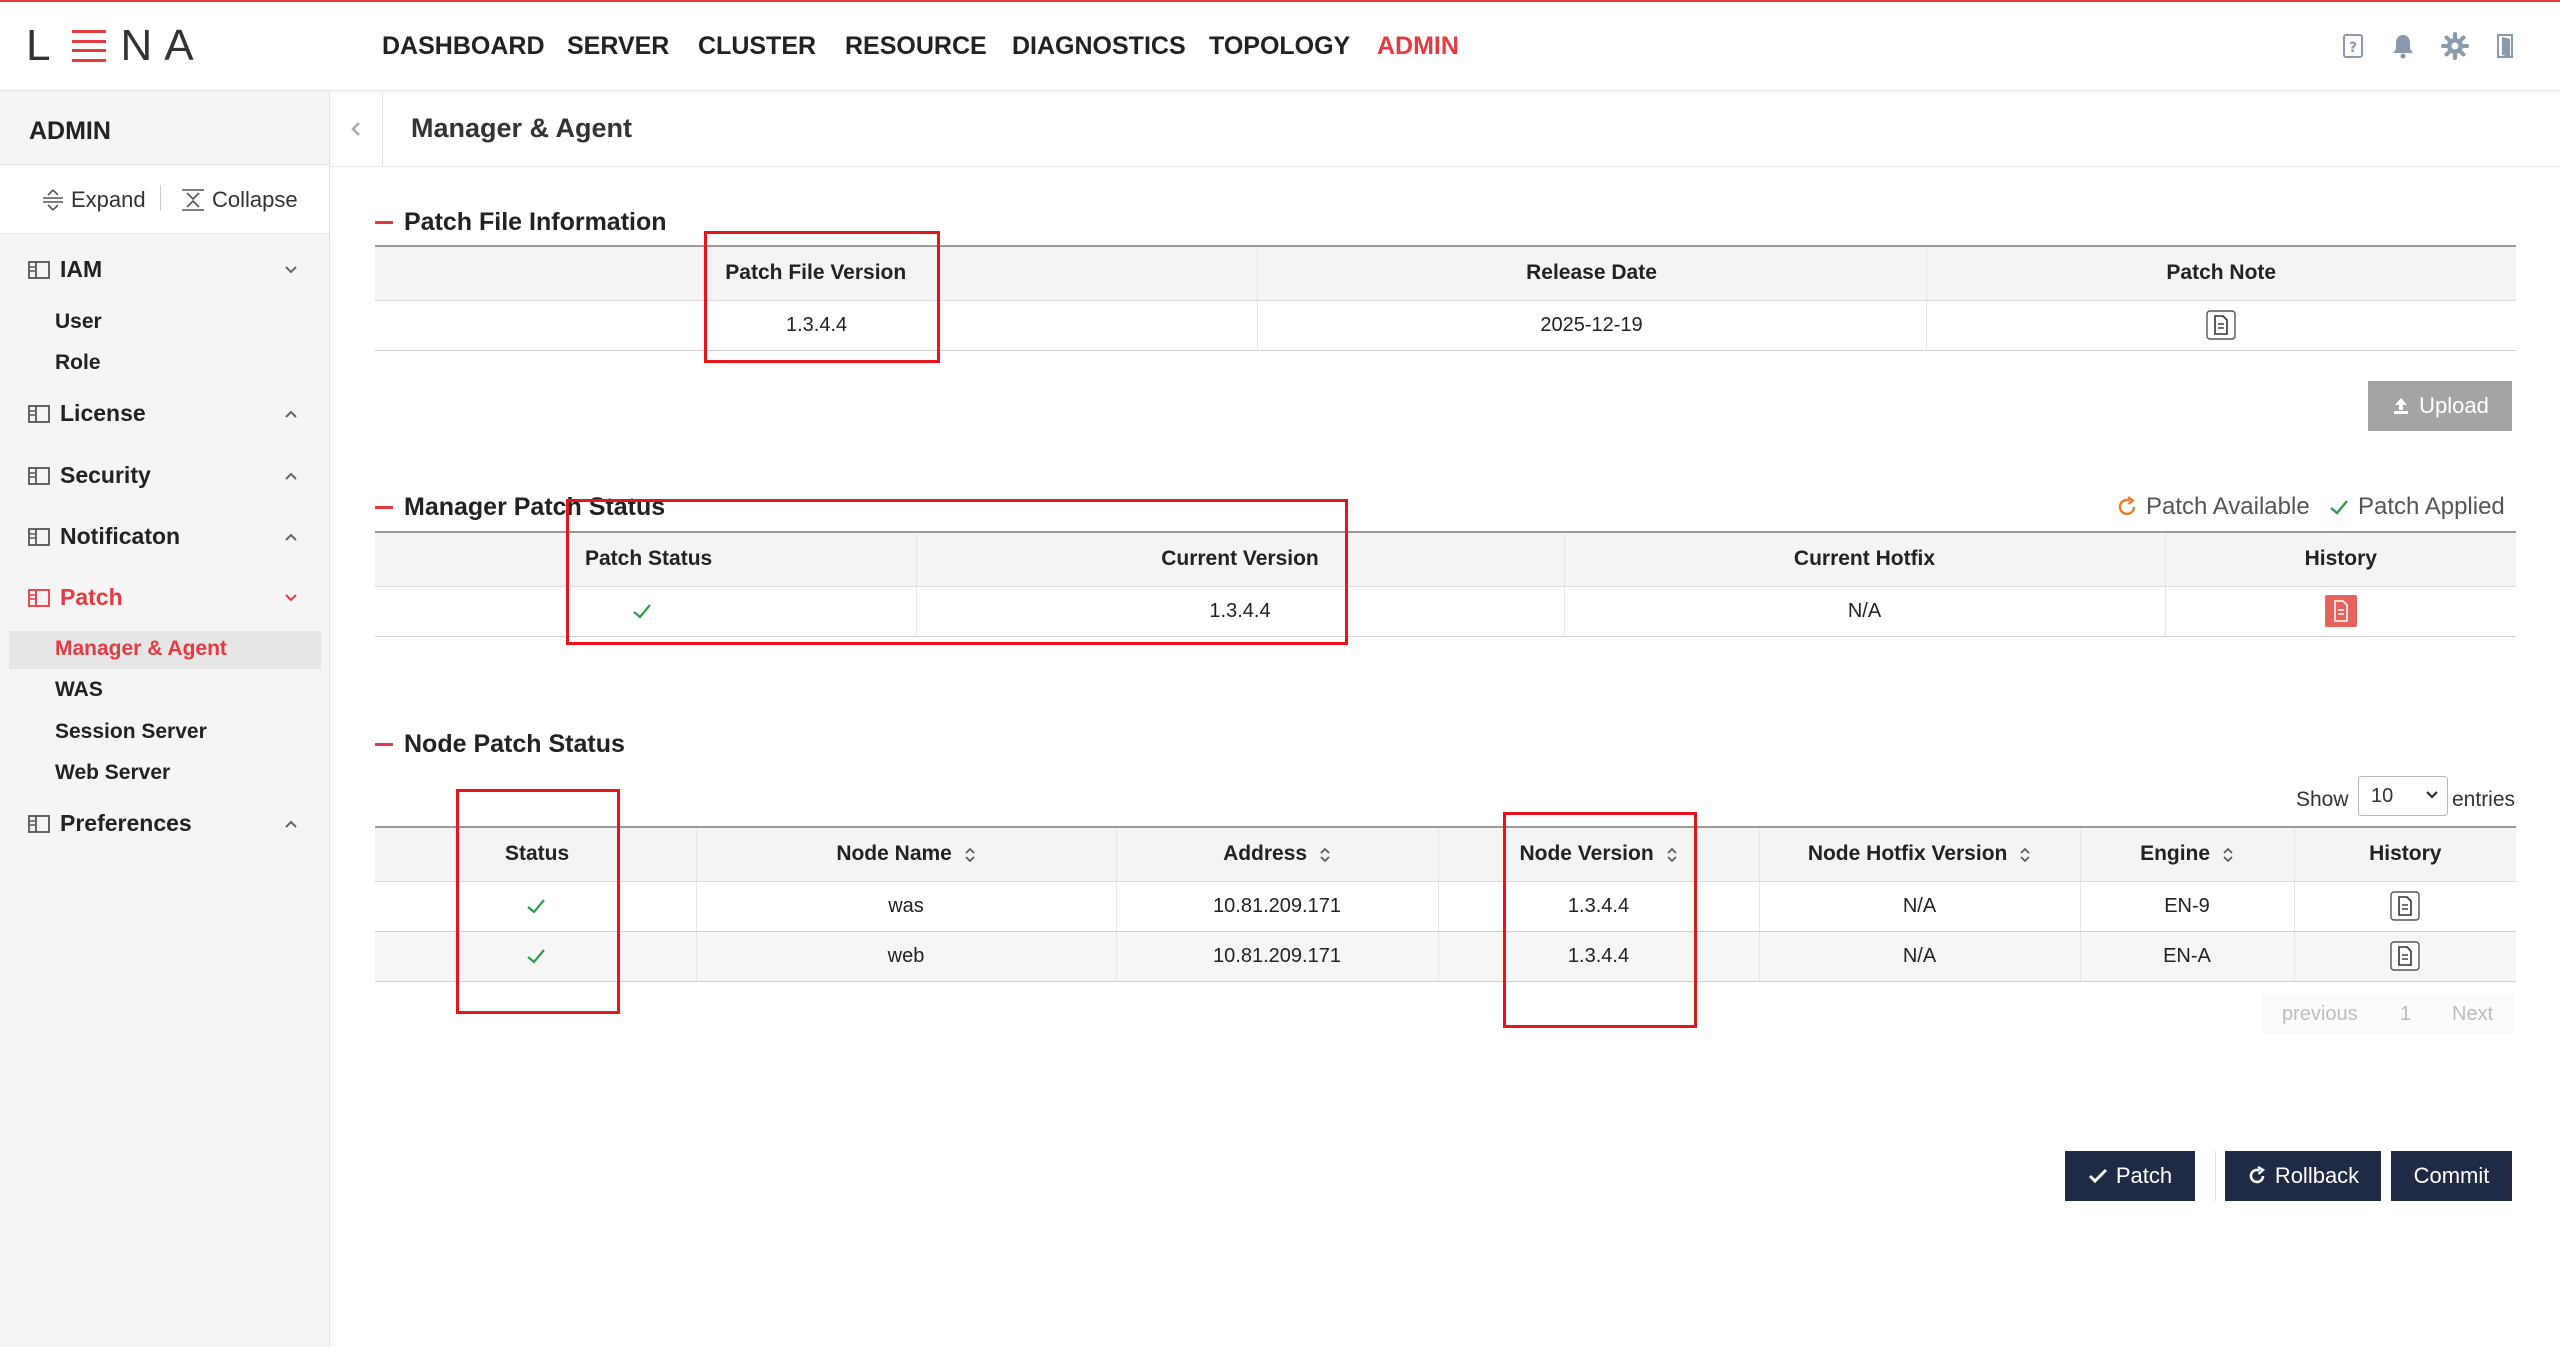 The image size is (2560, 1347). What do you see at coordinates (70, 131) in the screenshot?
I see `sidebar-title: ADMIN` at bounding box center [70, 131].